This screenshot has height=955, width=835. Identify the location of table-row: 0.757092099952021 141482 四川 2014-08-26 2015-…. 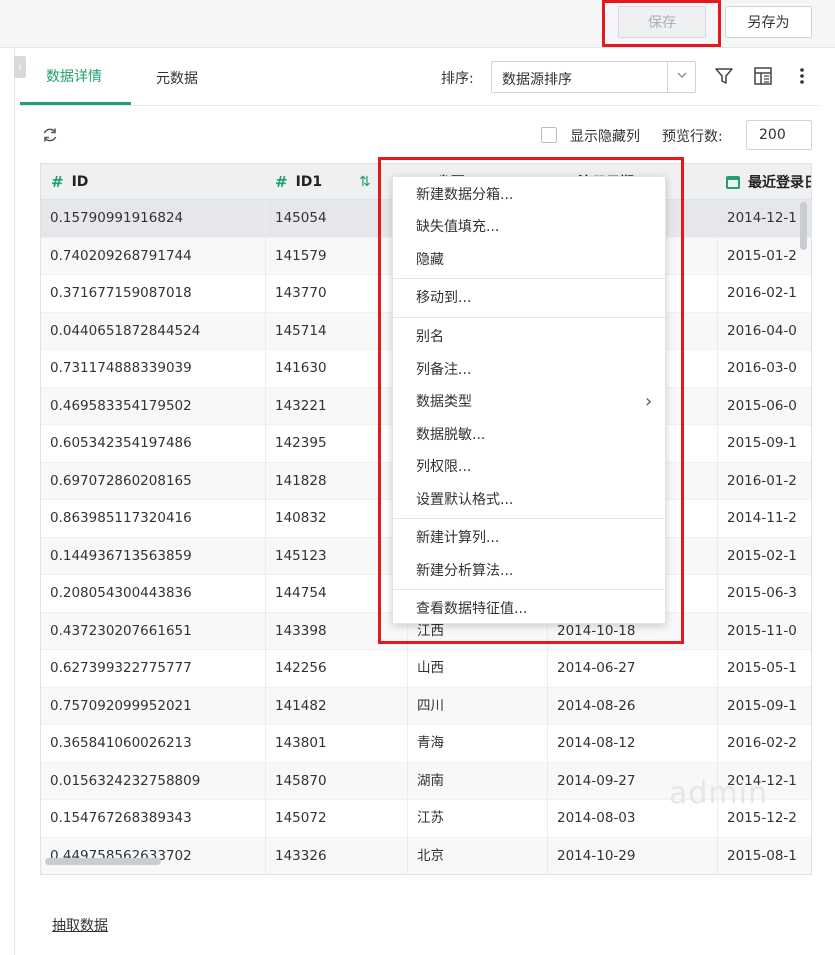
(426, 706).